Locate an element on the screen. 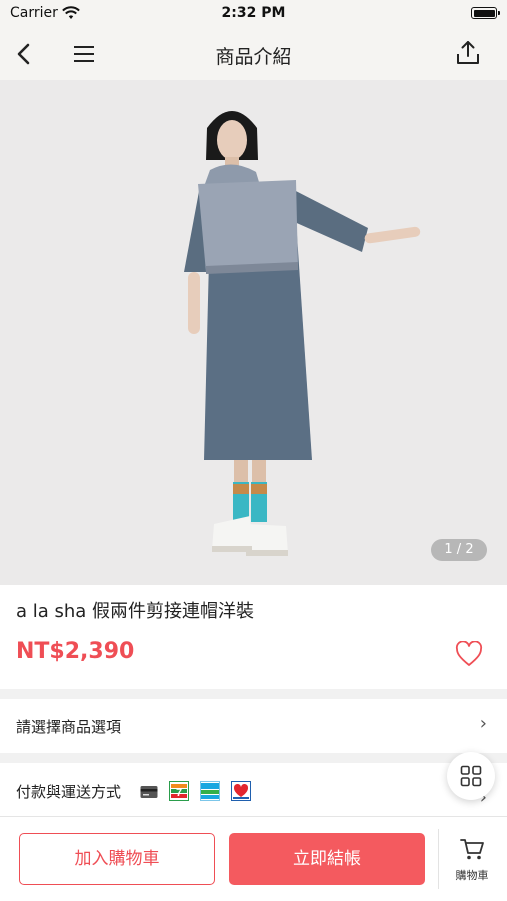 This screenshot has height=901, width=507. product-info: a la sha 假兩件剪接連帽洋裝 NT$2,390 is located at coordinates (253, 637).